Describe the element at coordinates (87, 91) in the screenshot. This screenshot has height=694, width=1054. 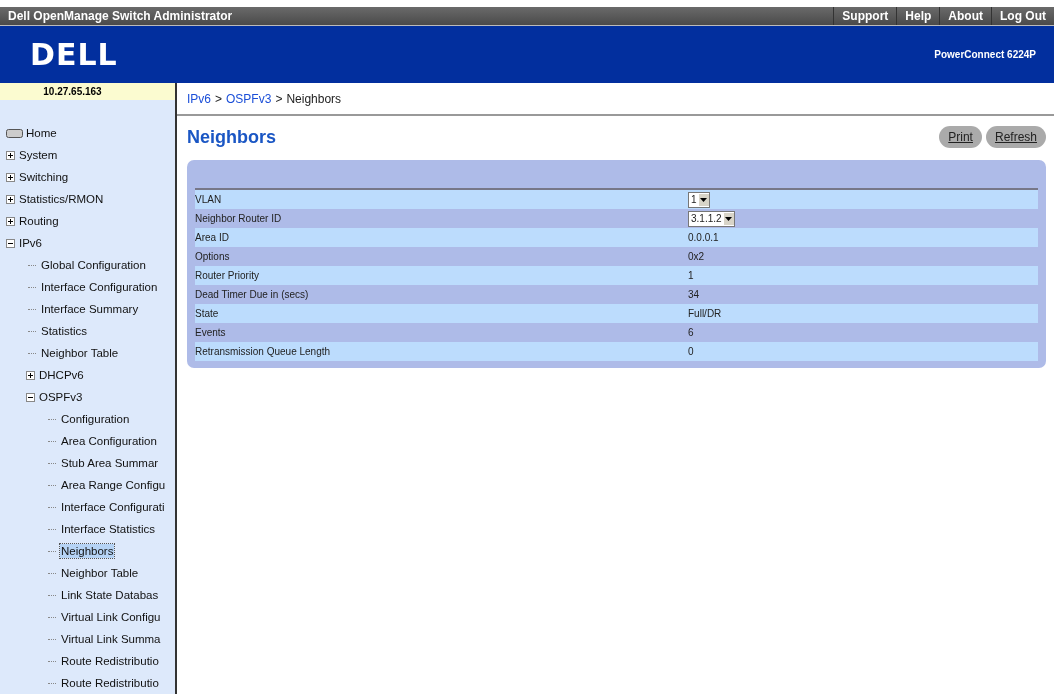
I see `ip-address: 10.27.65.163` at that location.